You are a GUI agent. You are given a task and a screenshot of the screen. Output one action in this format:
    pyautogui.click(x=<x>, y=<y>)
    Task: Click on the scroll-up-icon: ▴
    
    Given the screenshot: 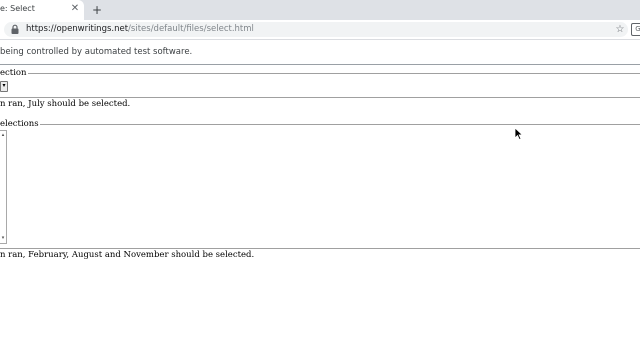 What is the action you would take?
    pyautogui.click(x=3, y=135)
    